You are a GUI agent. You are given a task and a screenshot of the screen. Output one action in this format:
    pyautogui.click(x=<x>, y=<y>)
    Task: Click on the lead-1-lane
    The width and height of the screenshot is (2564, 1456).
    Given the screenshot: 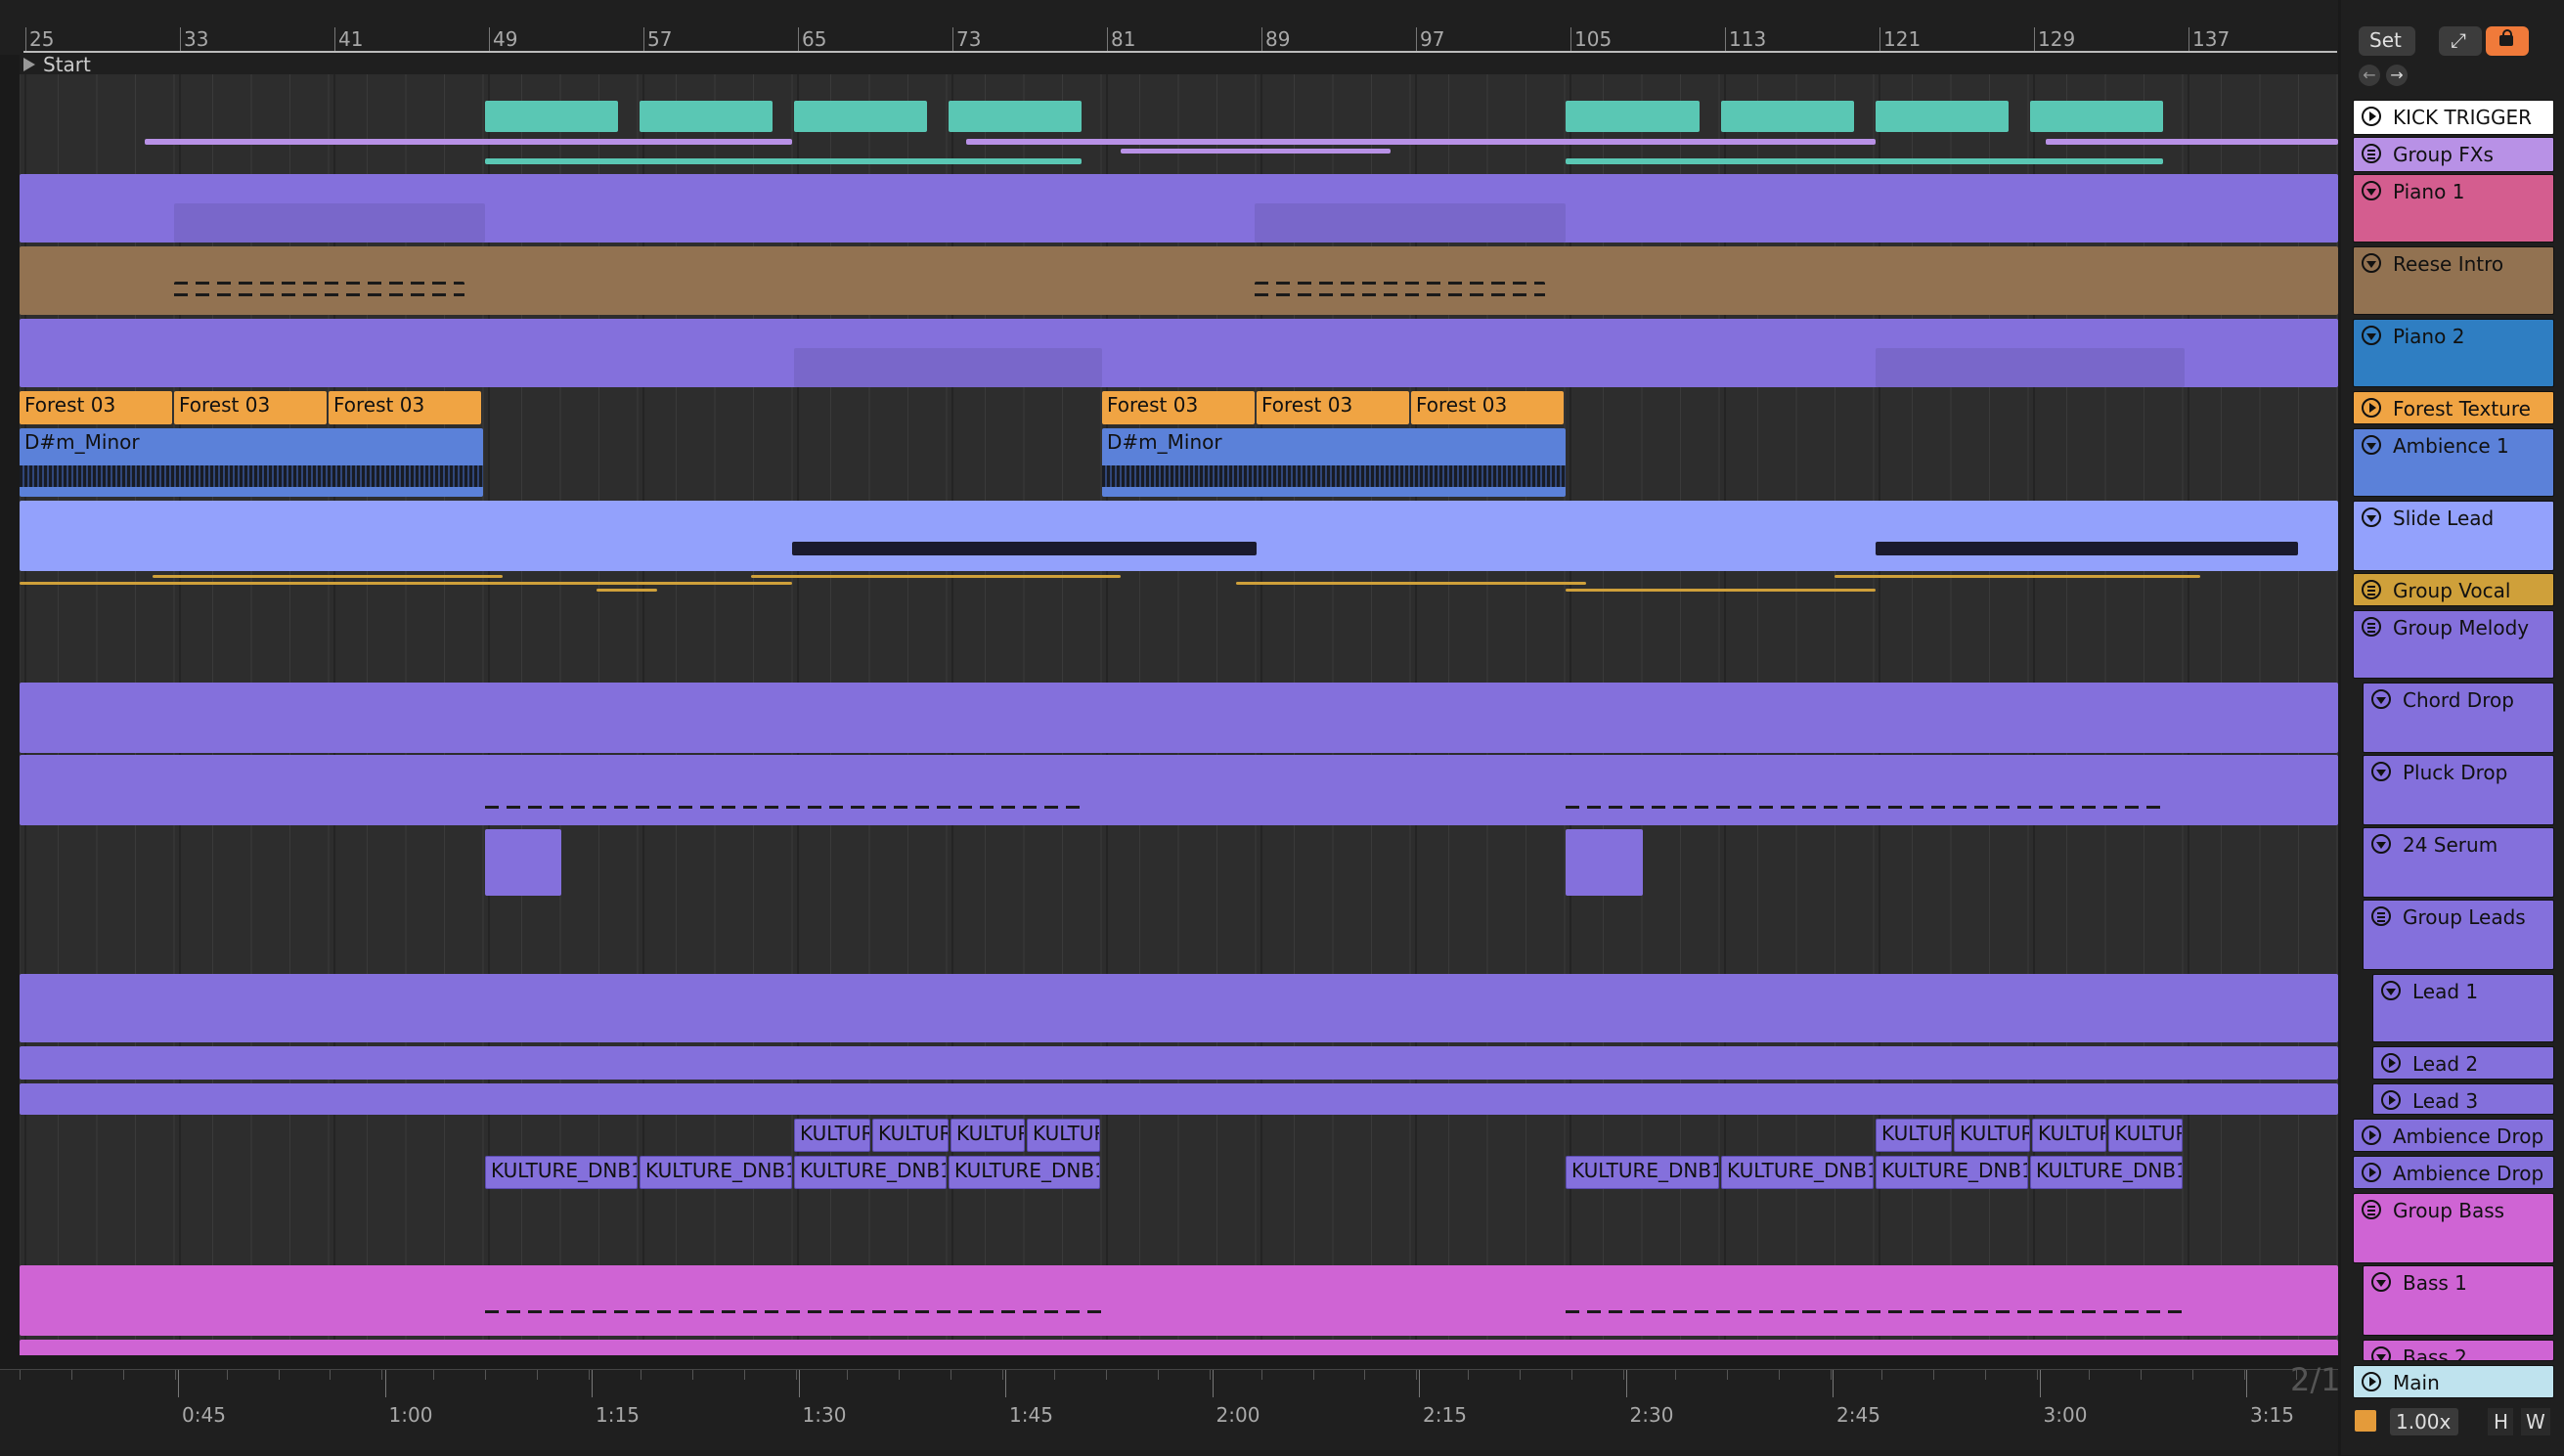 What is the action you would take?
    pyautogui.click(x=1179, y=1008)
    